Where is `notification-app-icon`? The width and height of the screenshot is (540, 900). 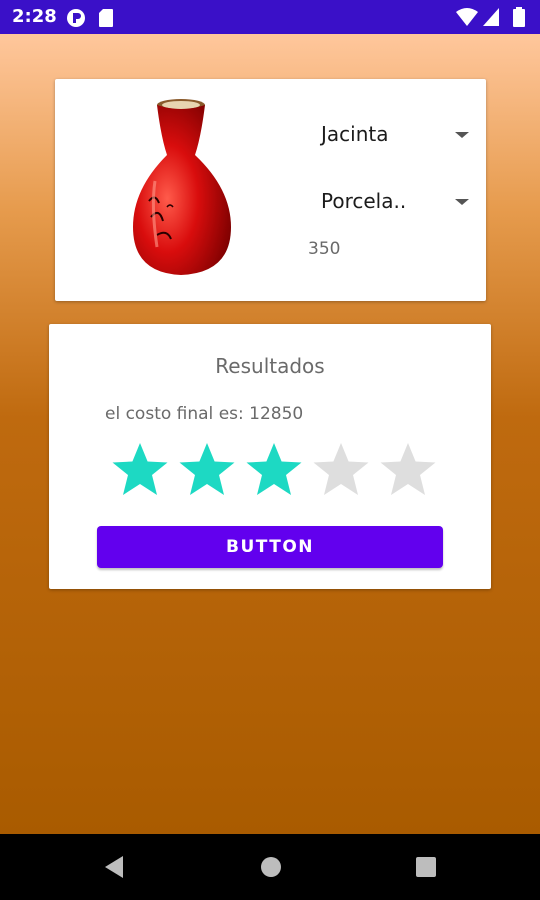
notification-app-icon is located at coordinates (76, 18).